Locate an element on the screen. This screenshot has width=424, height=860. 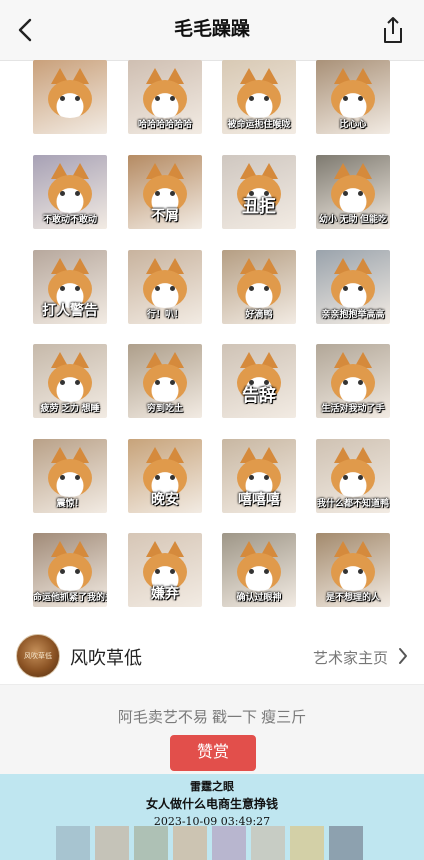
sticker-caption: 命运他抓紧了我的头皮 is located at coordinates (70, 597).